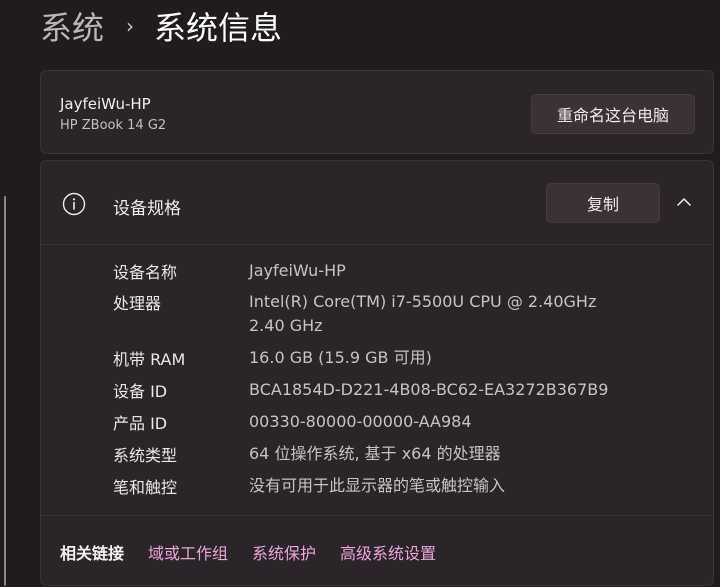 This screenshot has width=720, height=587. Describe the element at coordinates (388, 552) in the screenshot. I see `link-advanced-system-settings: 高级系统设置` at that location.